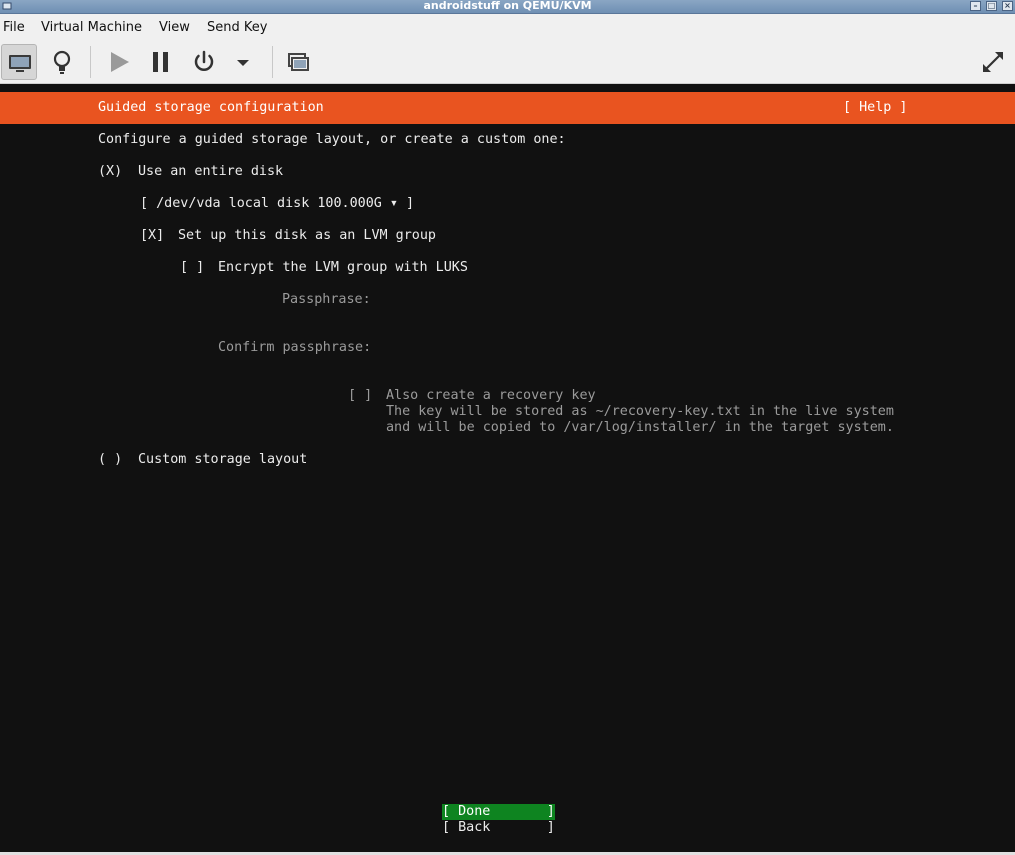 The width and height of the screenshot is (1015, 855). What do you see at coordinates (498, 812) in the screenshot?
I see `done-button: [ Done ]` at bounding box center [498, 812].